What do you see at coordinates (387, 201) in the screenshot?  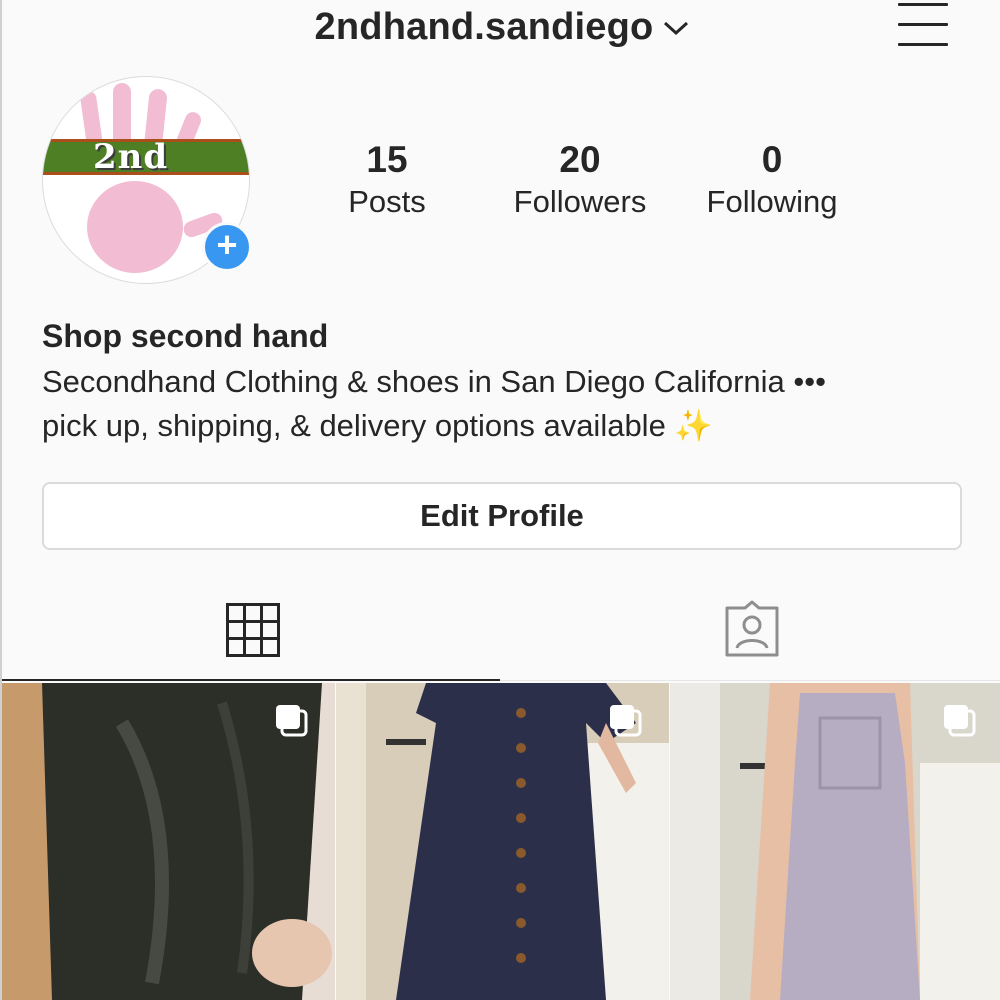 I see `posts-label: Posts` at bounding box center [387, 201].